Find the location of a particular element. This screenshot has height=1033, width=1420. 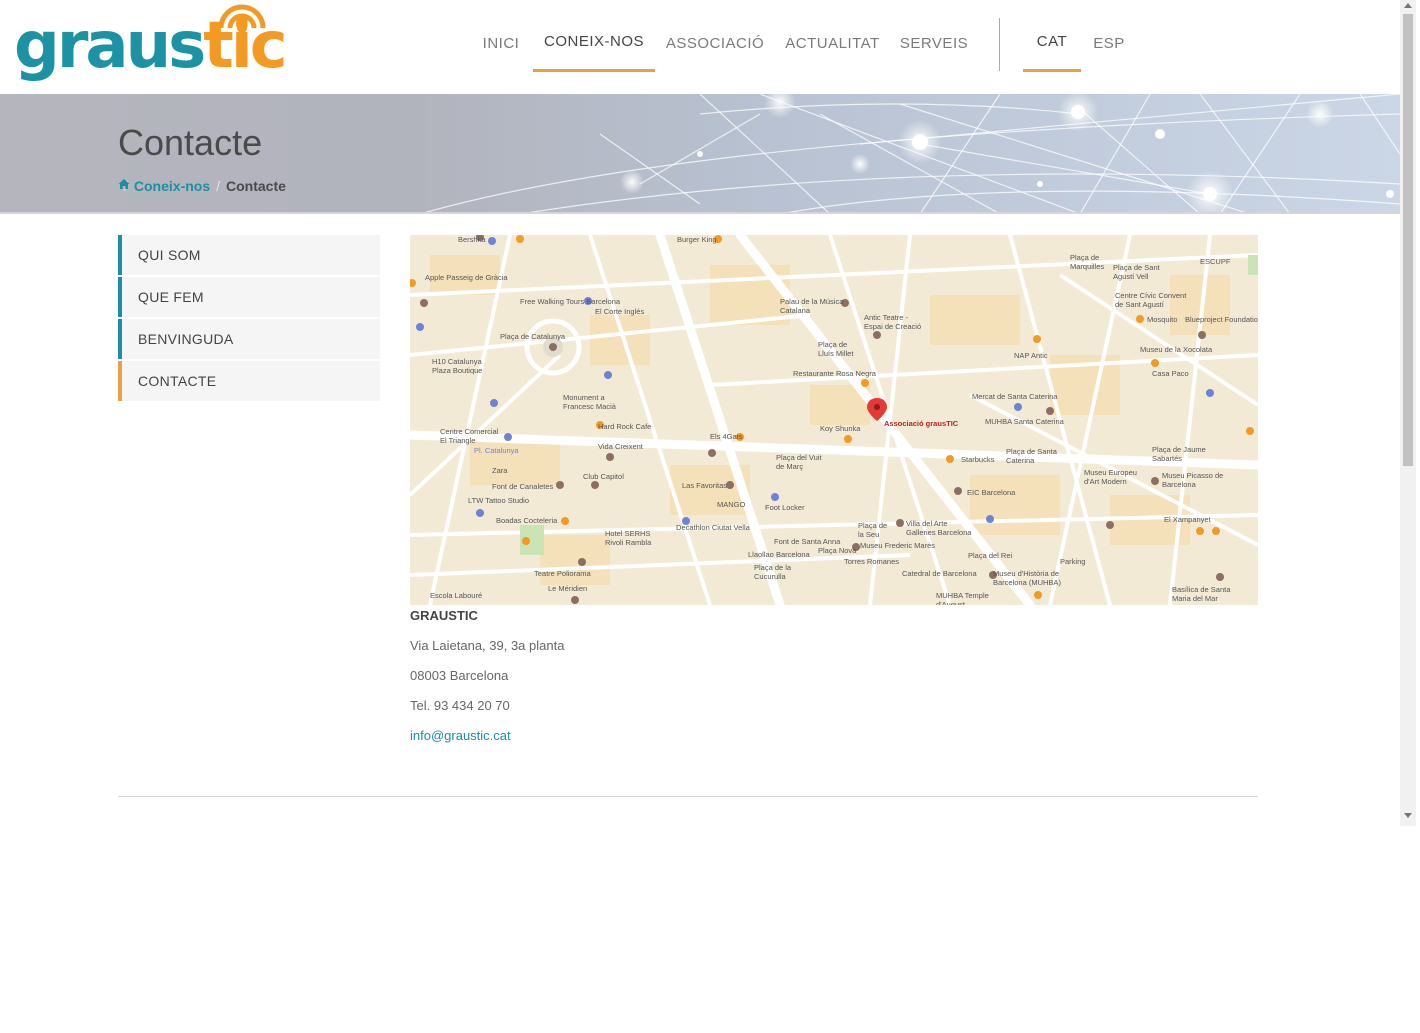

scroll-down-arrow-icon is located at coordinates (1408, 815).